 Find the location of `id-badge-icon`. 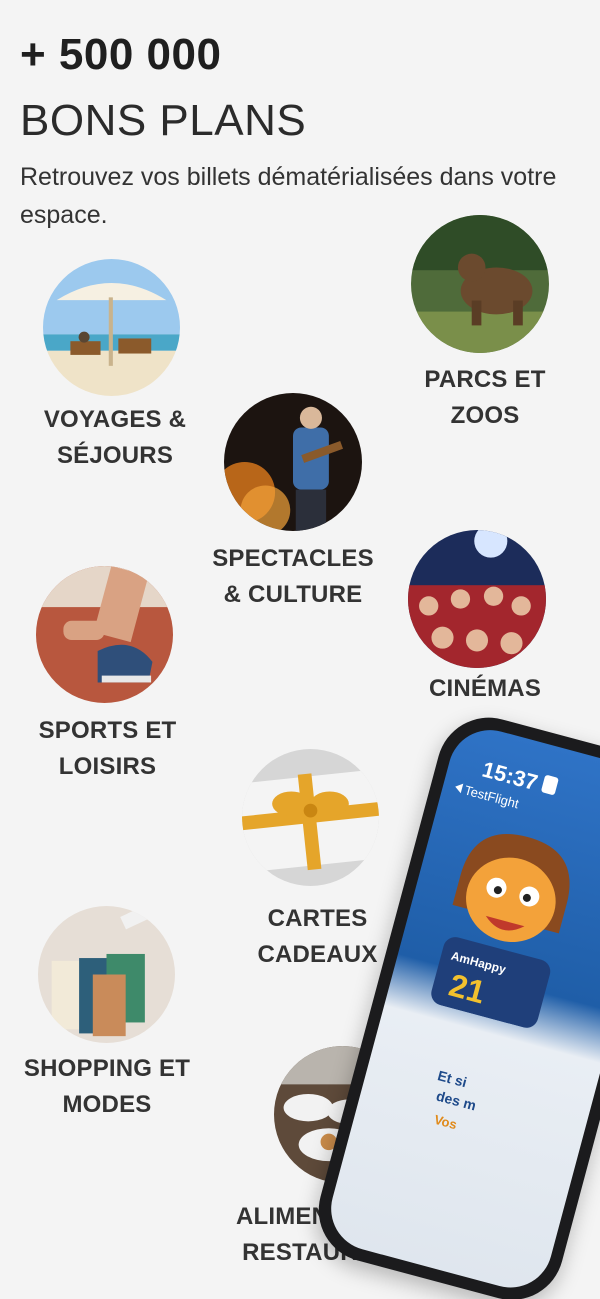

id-badge-icon is located at coordinates (549, 785).